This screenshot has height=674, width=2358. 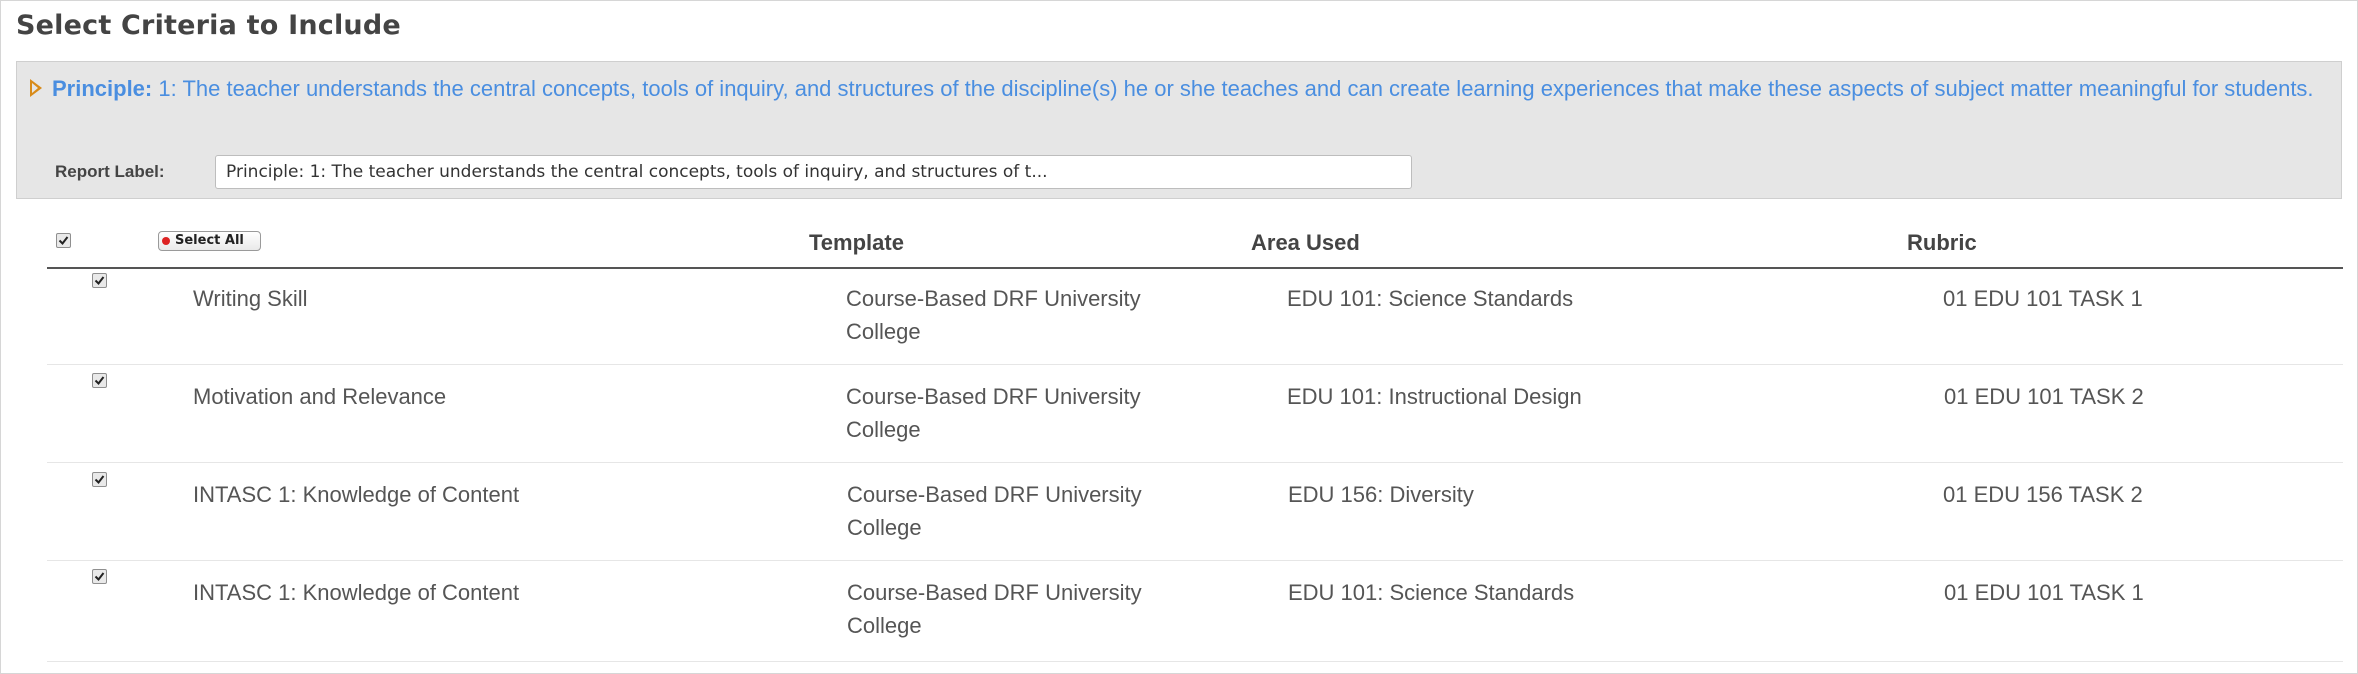 I want to click on page-title: Select Criteria to Include, so click(x=208, y=25).